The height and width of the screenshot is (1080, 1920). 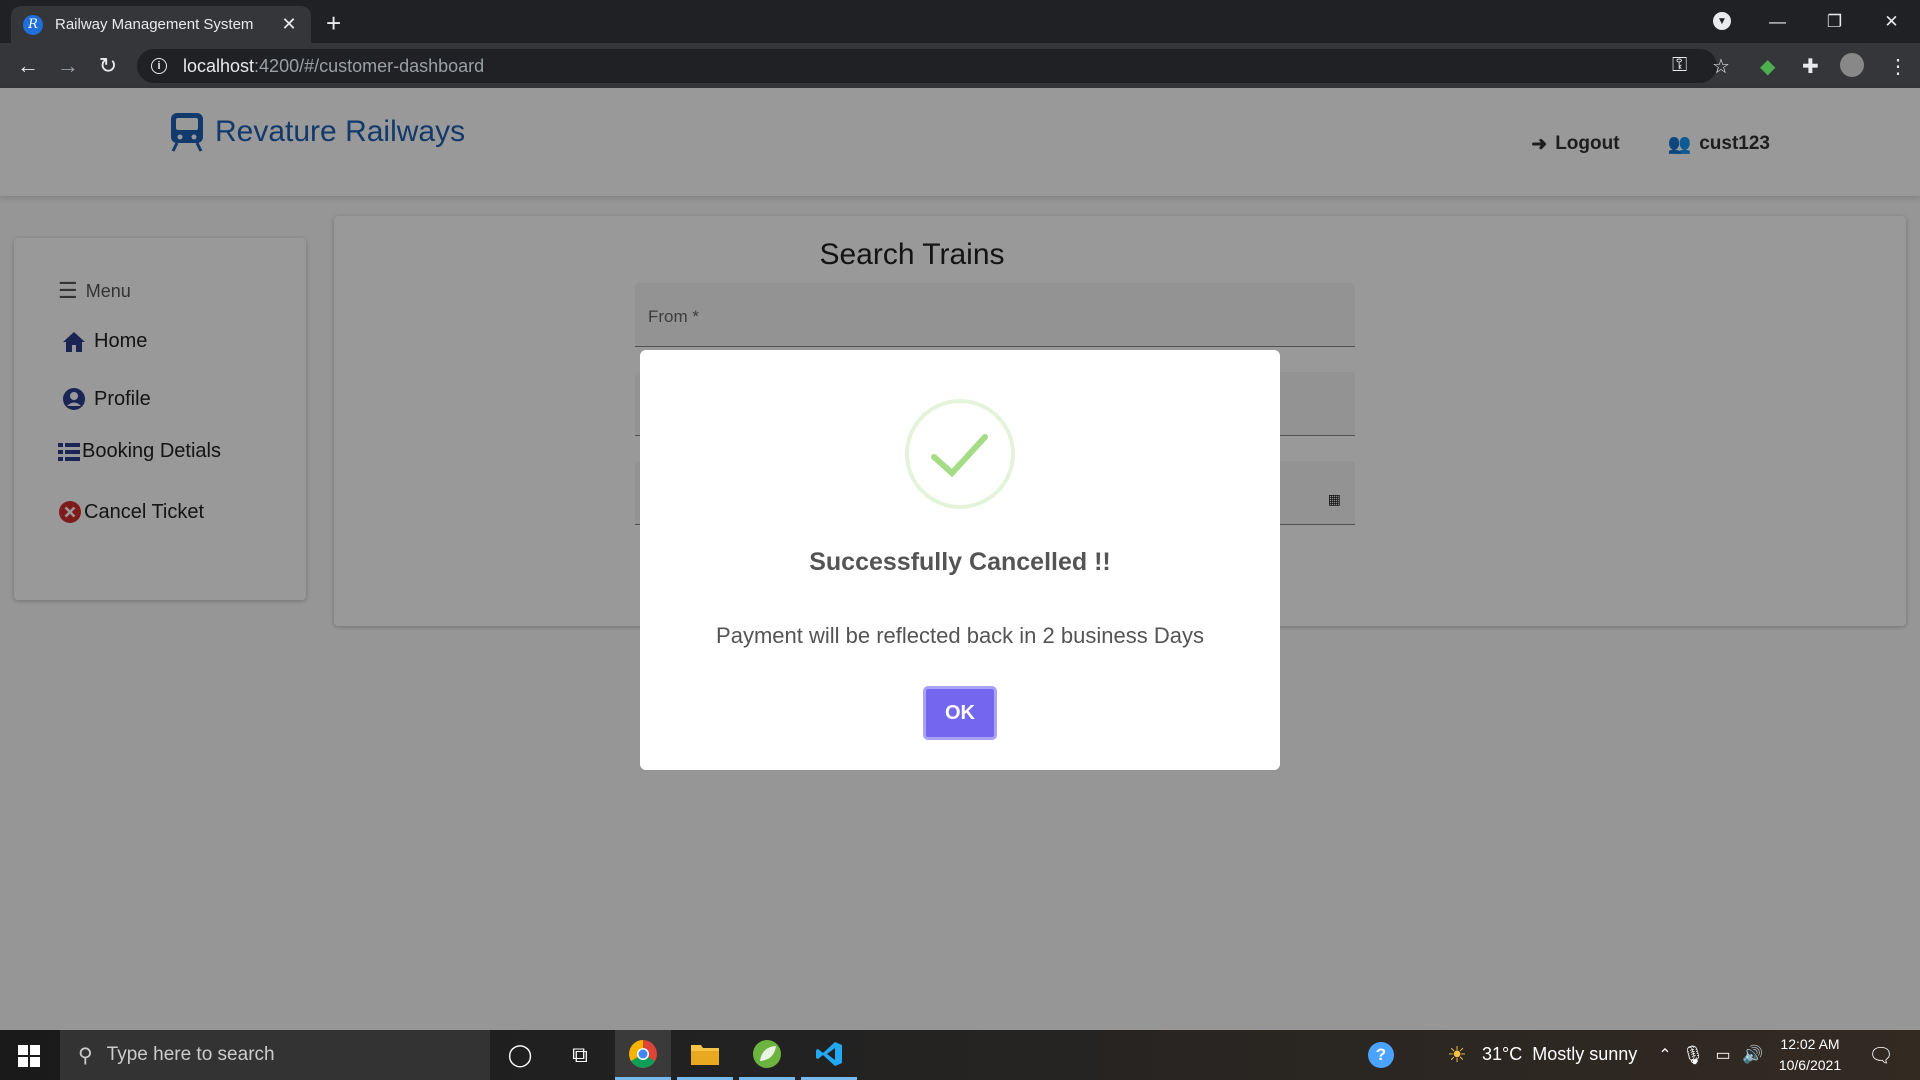 What do you see at coordinates (289, 24) in the screenshot?
I see `tab-close-icon: ✕` at bounding box center [289, 24].